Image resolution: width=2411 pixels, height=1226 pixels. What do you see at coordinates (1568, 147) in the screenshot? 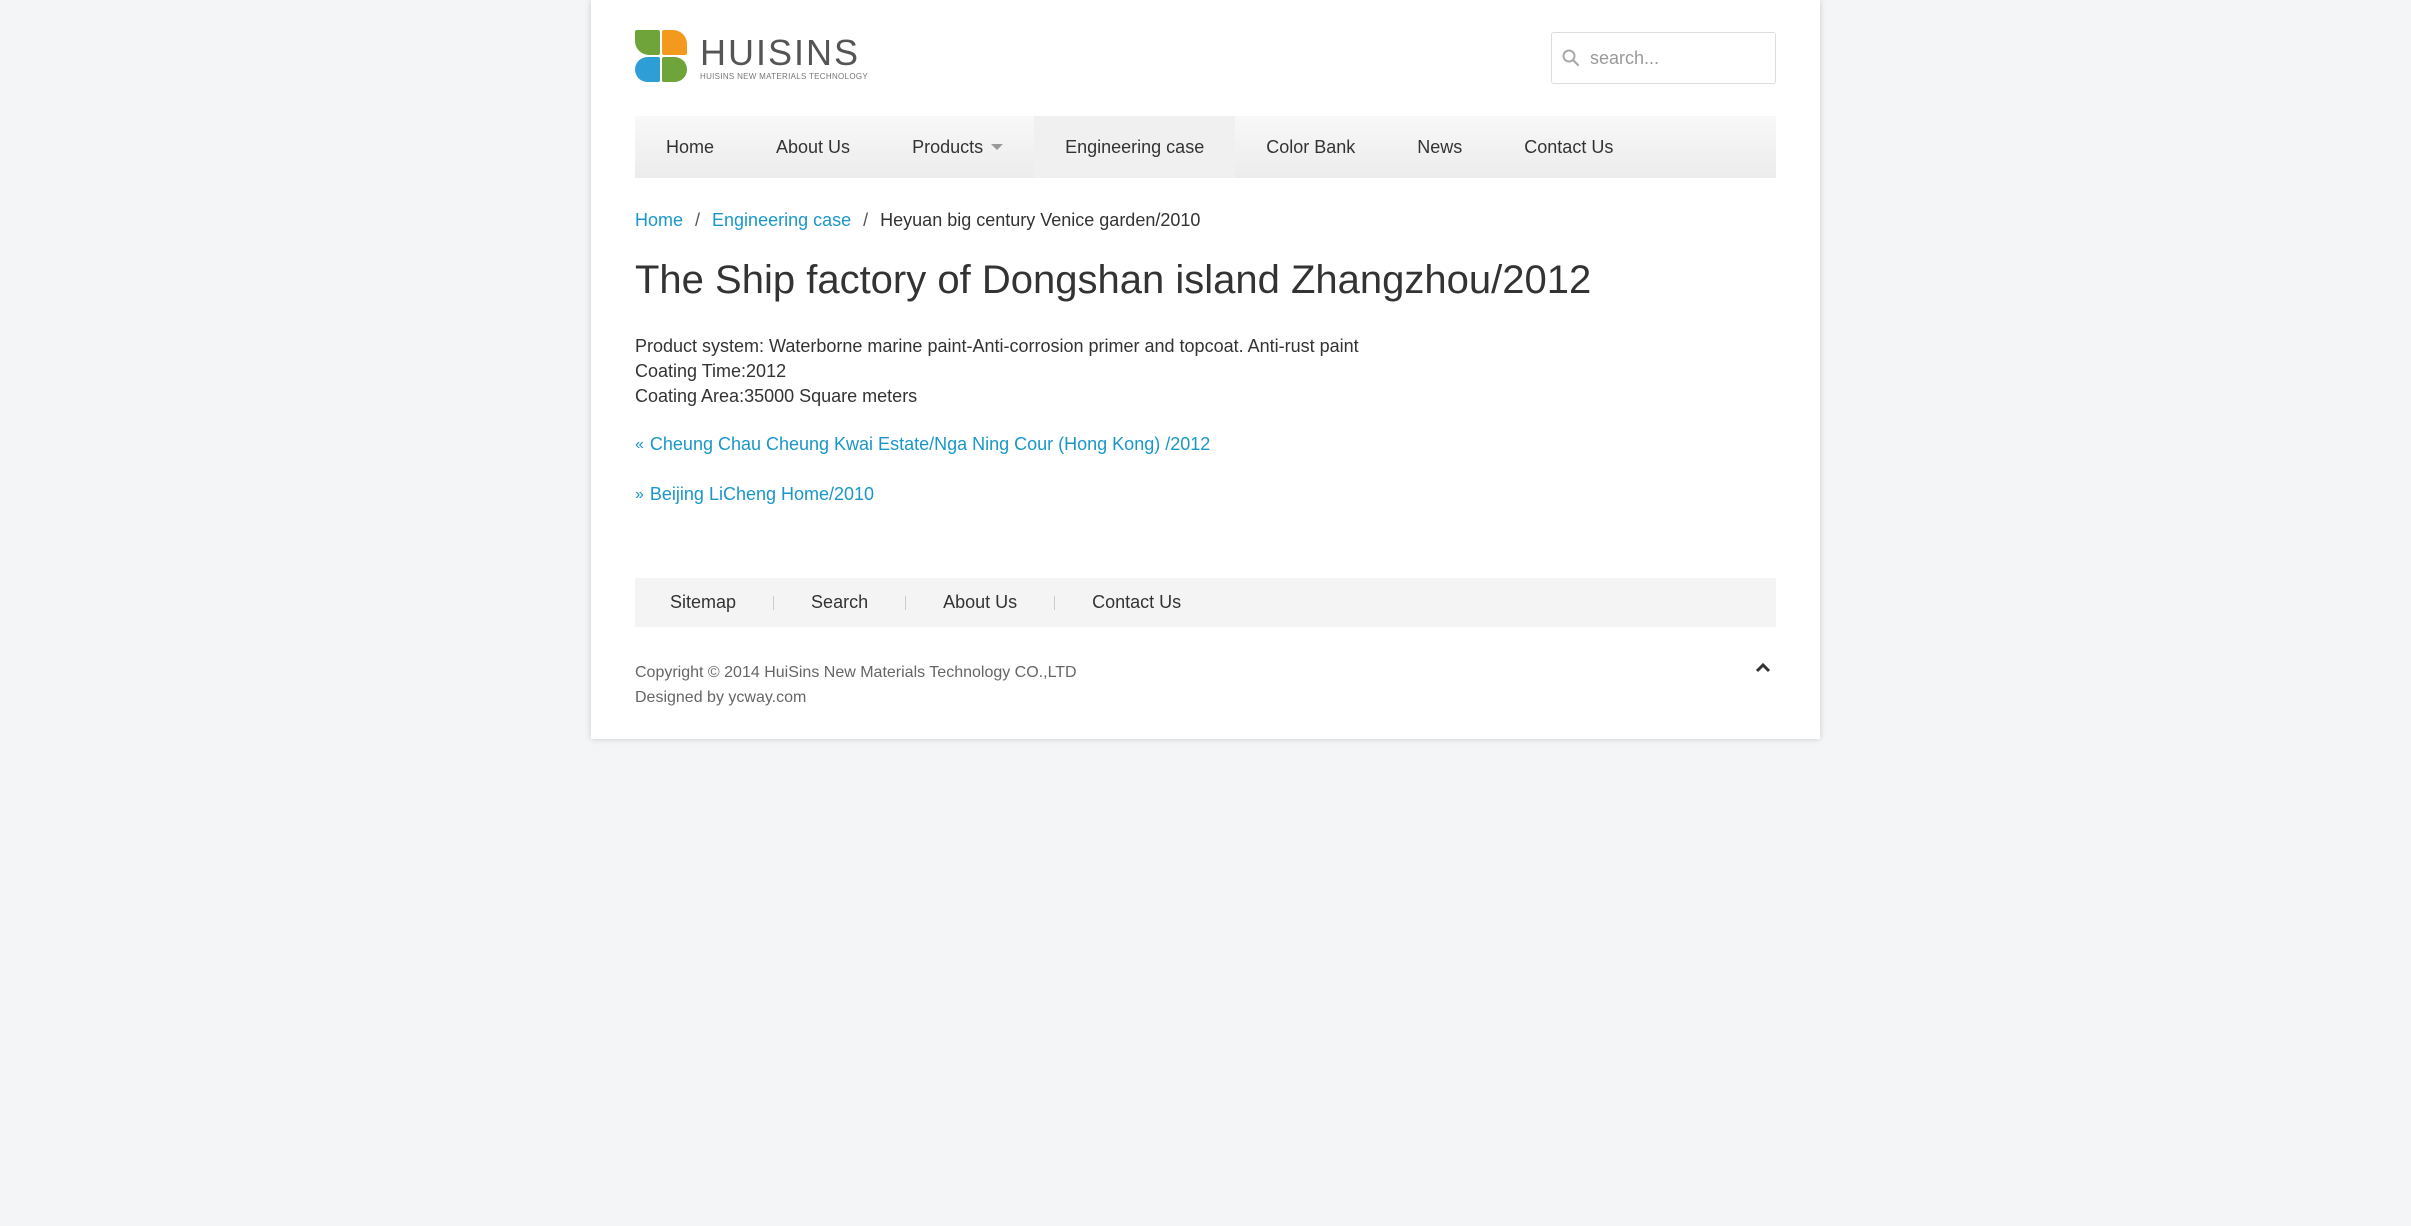
I see `nav-item-contact-us: Contact Us` at bounding box center [1568, 147].